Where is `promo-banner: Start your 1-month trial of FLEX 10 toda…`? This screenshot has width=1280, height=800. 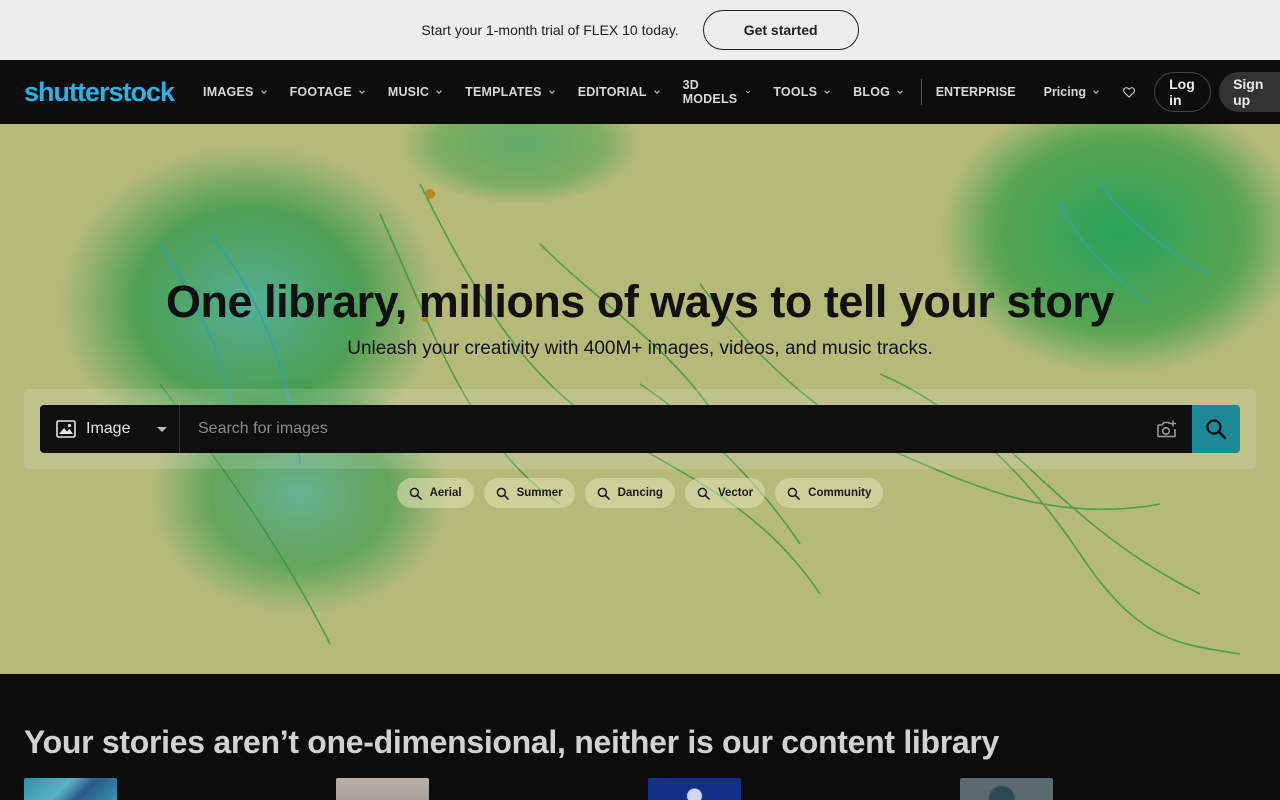 promo-banner: Start your 1-month trial of FLEX 10 toda… is located at coordinates (640, 30).